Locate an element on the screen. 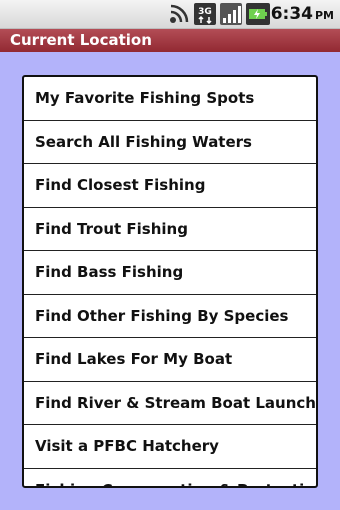  3g-icon: 3G is located at coordinates (205, 14).